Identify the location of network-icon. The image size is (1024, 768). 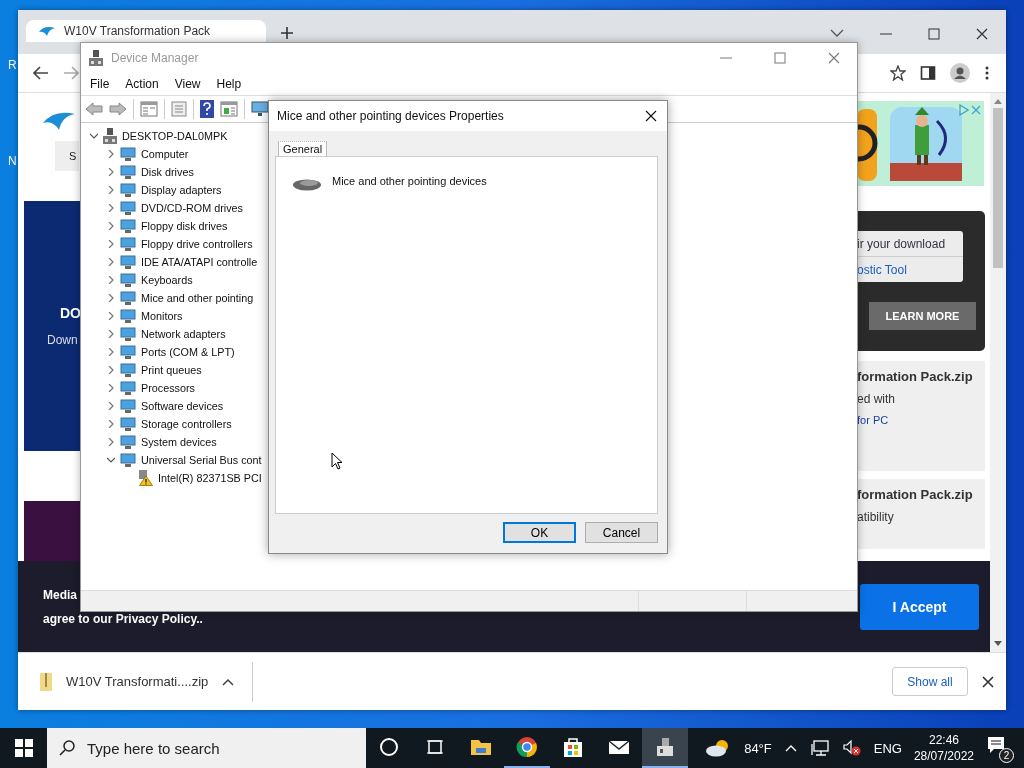
(819, 748).